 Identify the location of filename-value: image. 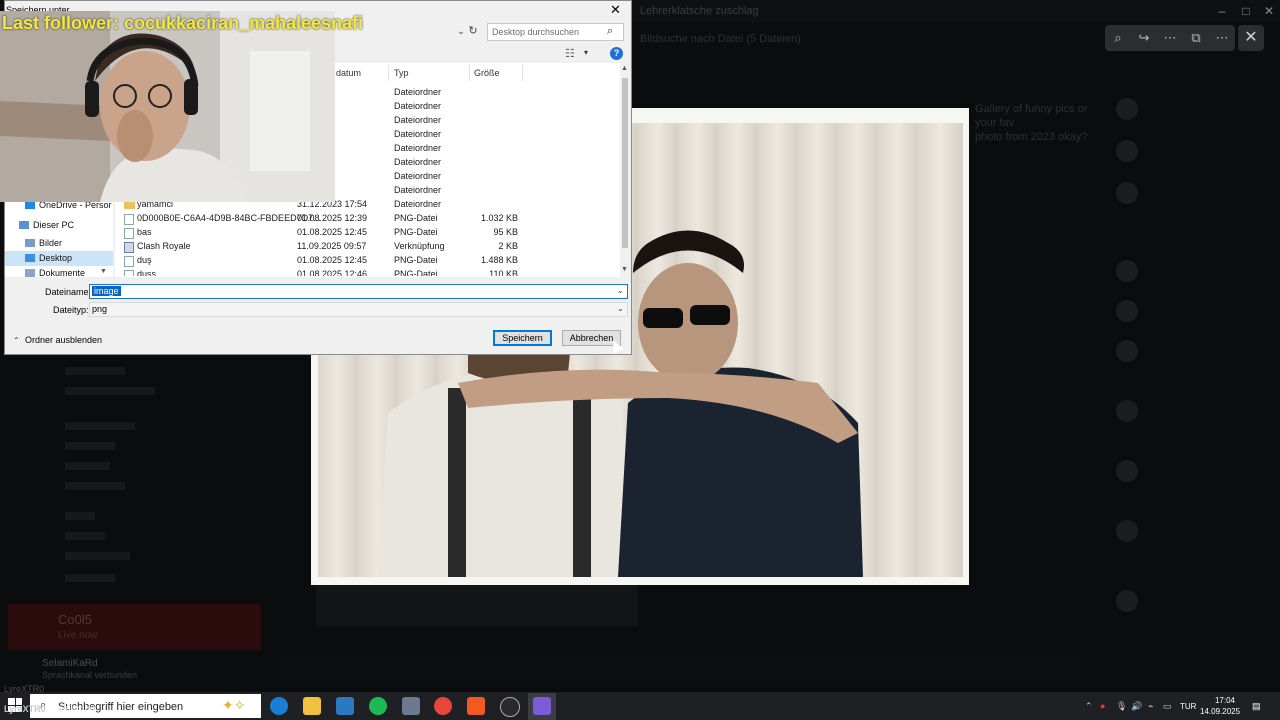
(106, 291).